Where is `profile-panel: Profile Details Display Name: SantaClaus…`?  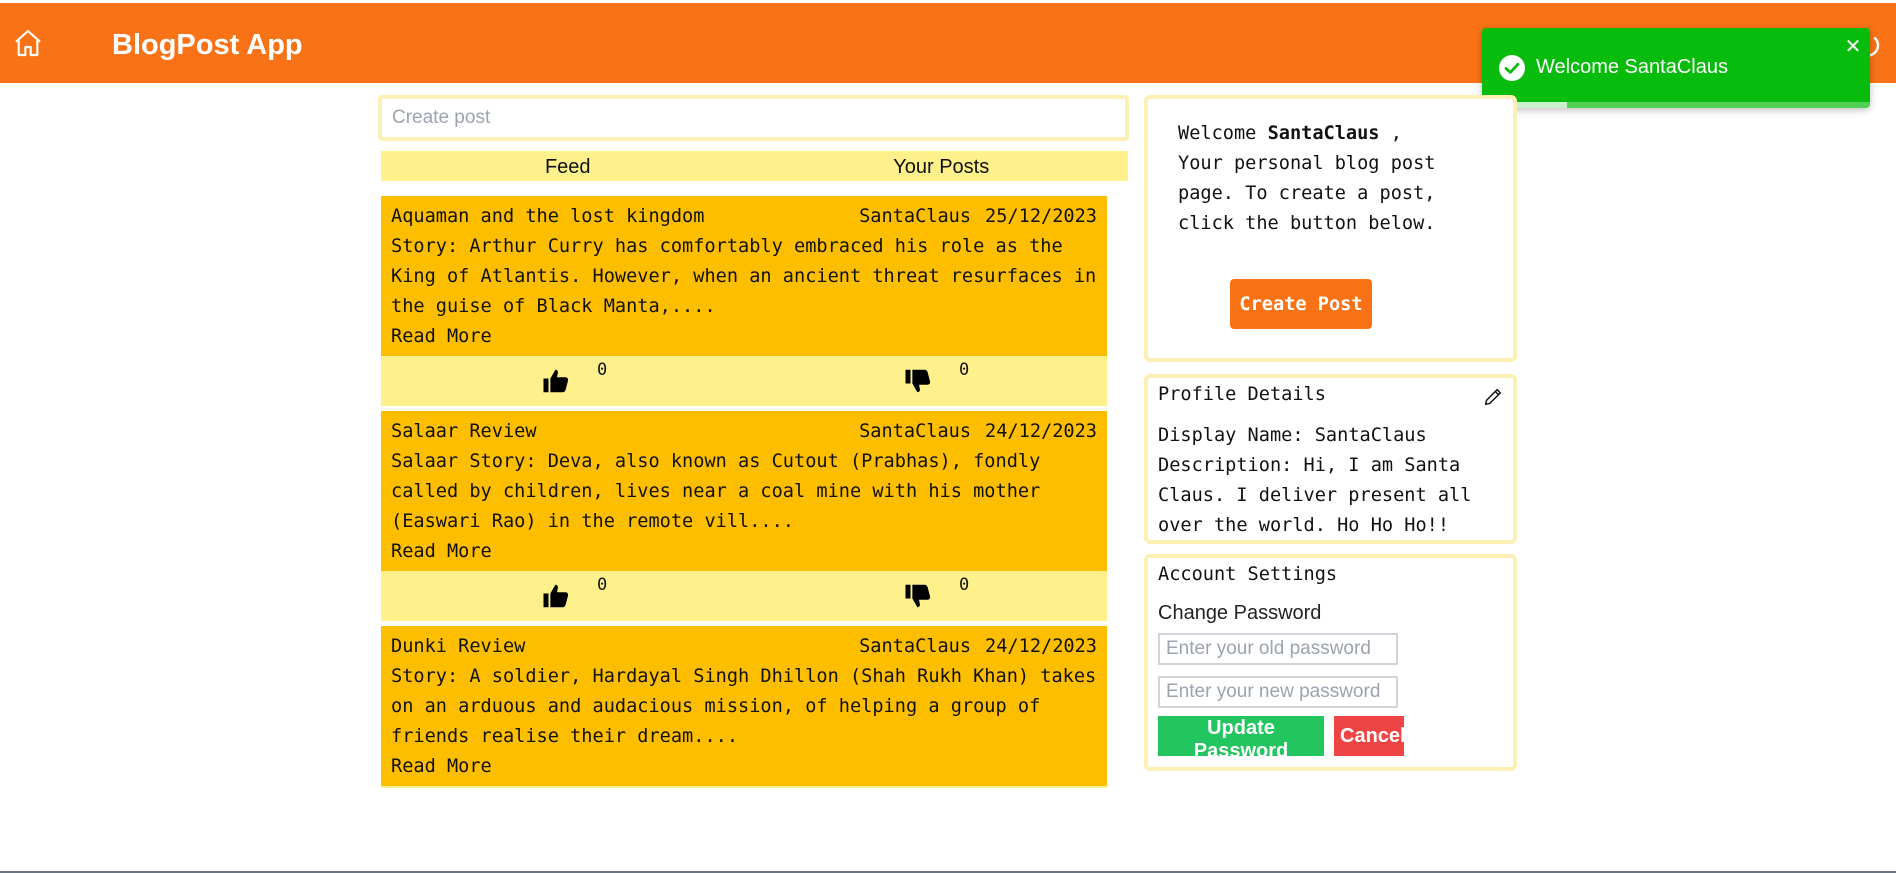 profile-panel: Profile Details Display Name: SantaClaus… is located at coordinates (1330, 459).